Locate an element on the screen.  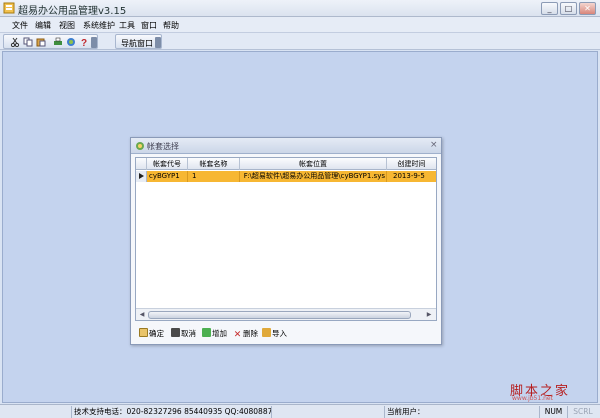
menu-system-maintenance: 系统维护 is located at coordinates (99, 25).